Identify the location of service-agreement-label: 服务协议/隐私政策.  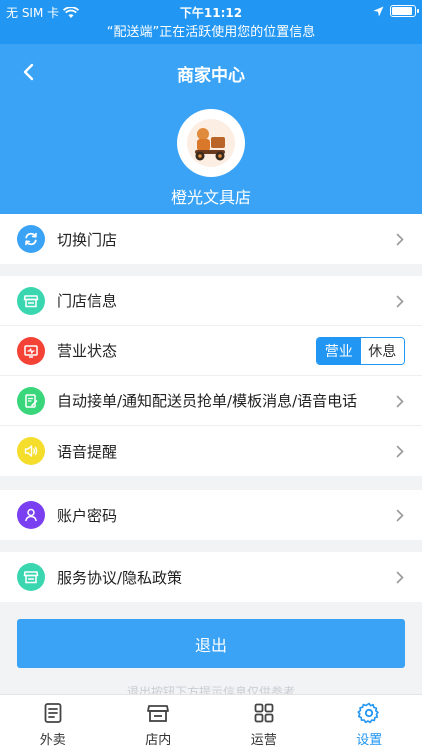
(120, 577).